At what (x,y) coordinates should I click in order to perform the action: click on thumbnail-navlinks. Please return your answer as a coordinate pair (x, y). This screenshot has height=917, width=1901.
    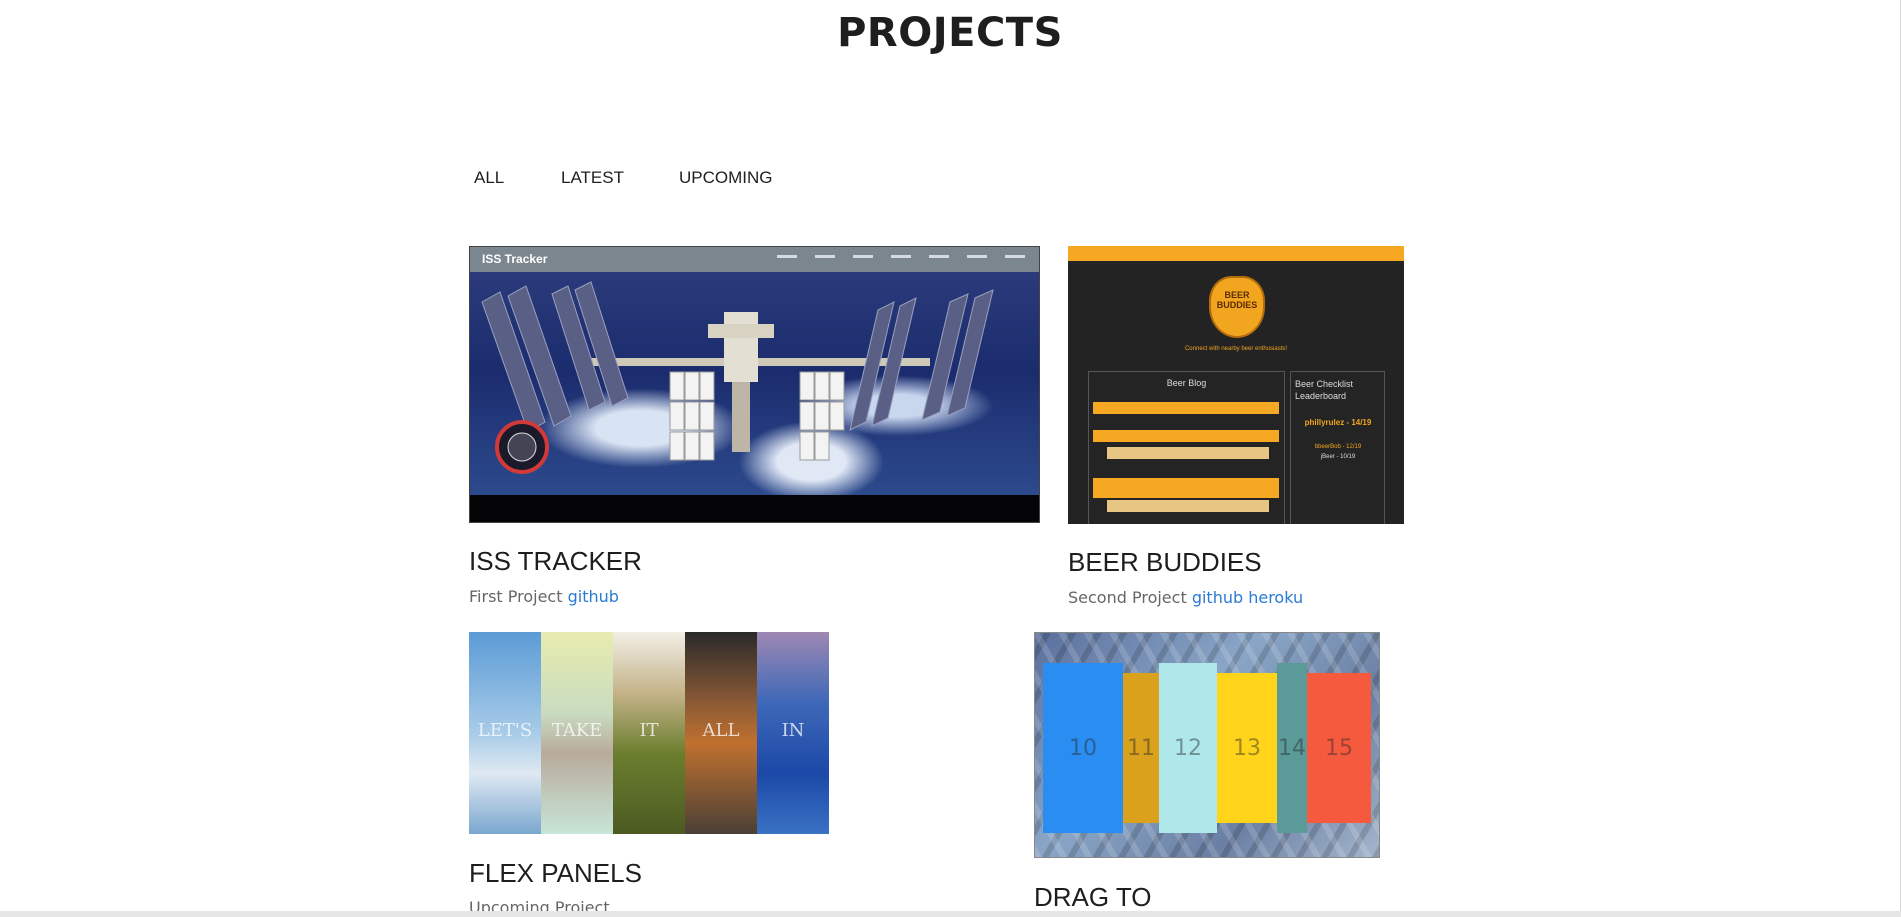
    Looking at the image, I should click on (901, 256).